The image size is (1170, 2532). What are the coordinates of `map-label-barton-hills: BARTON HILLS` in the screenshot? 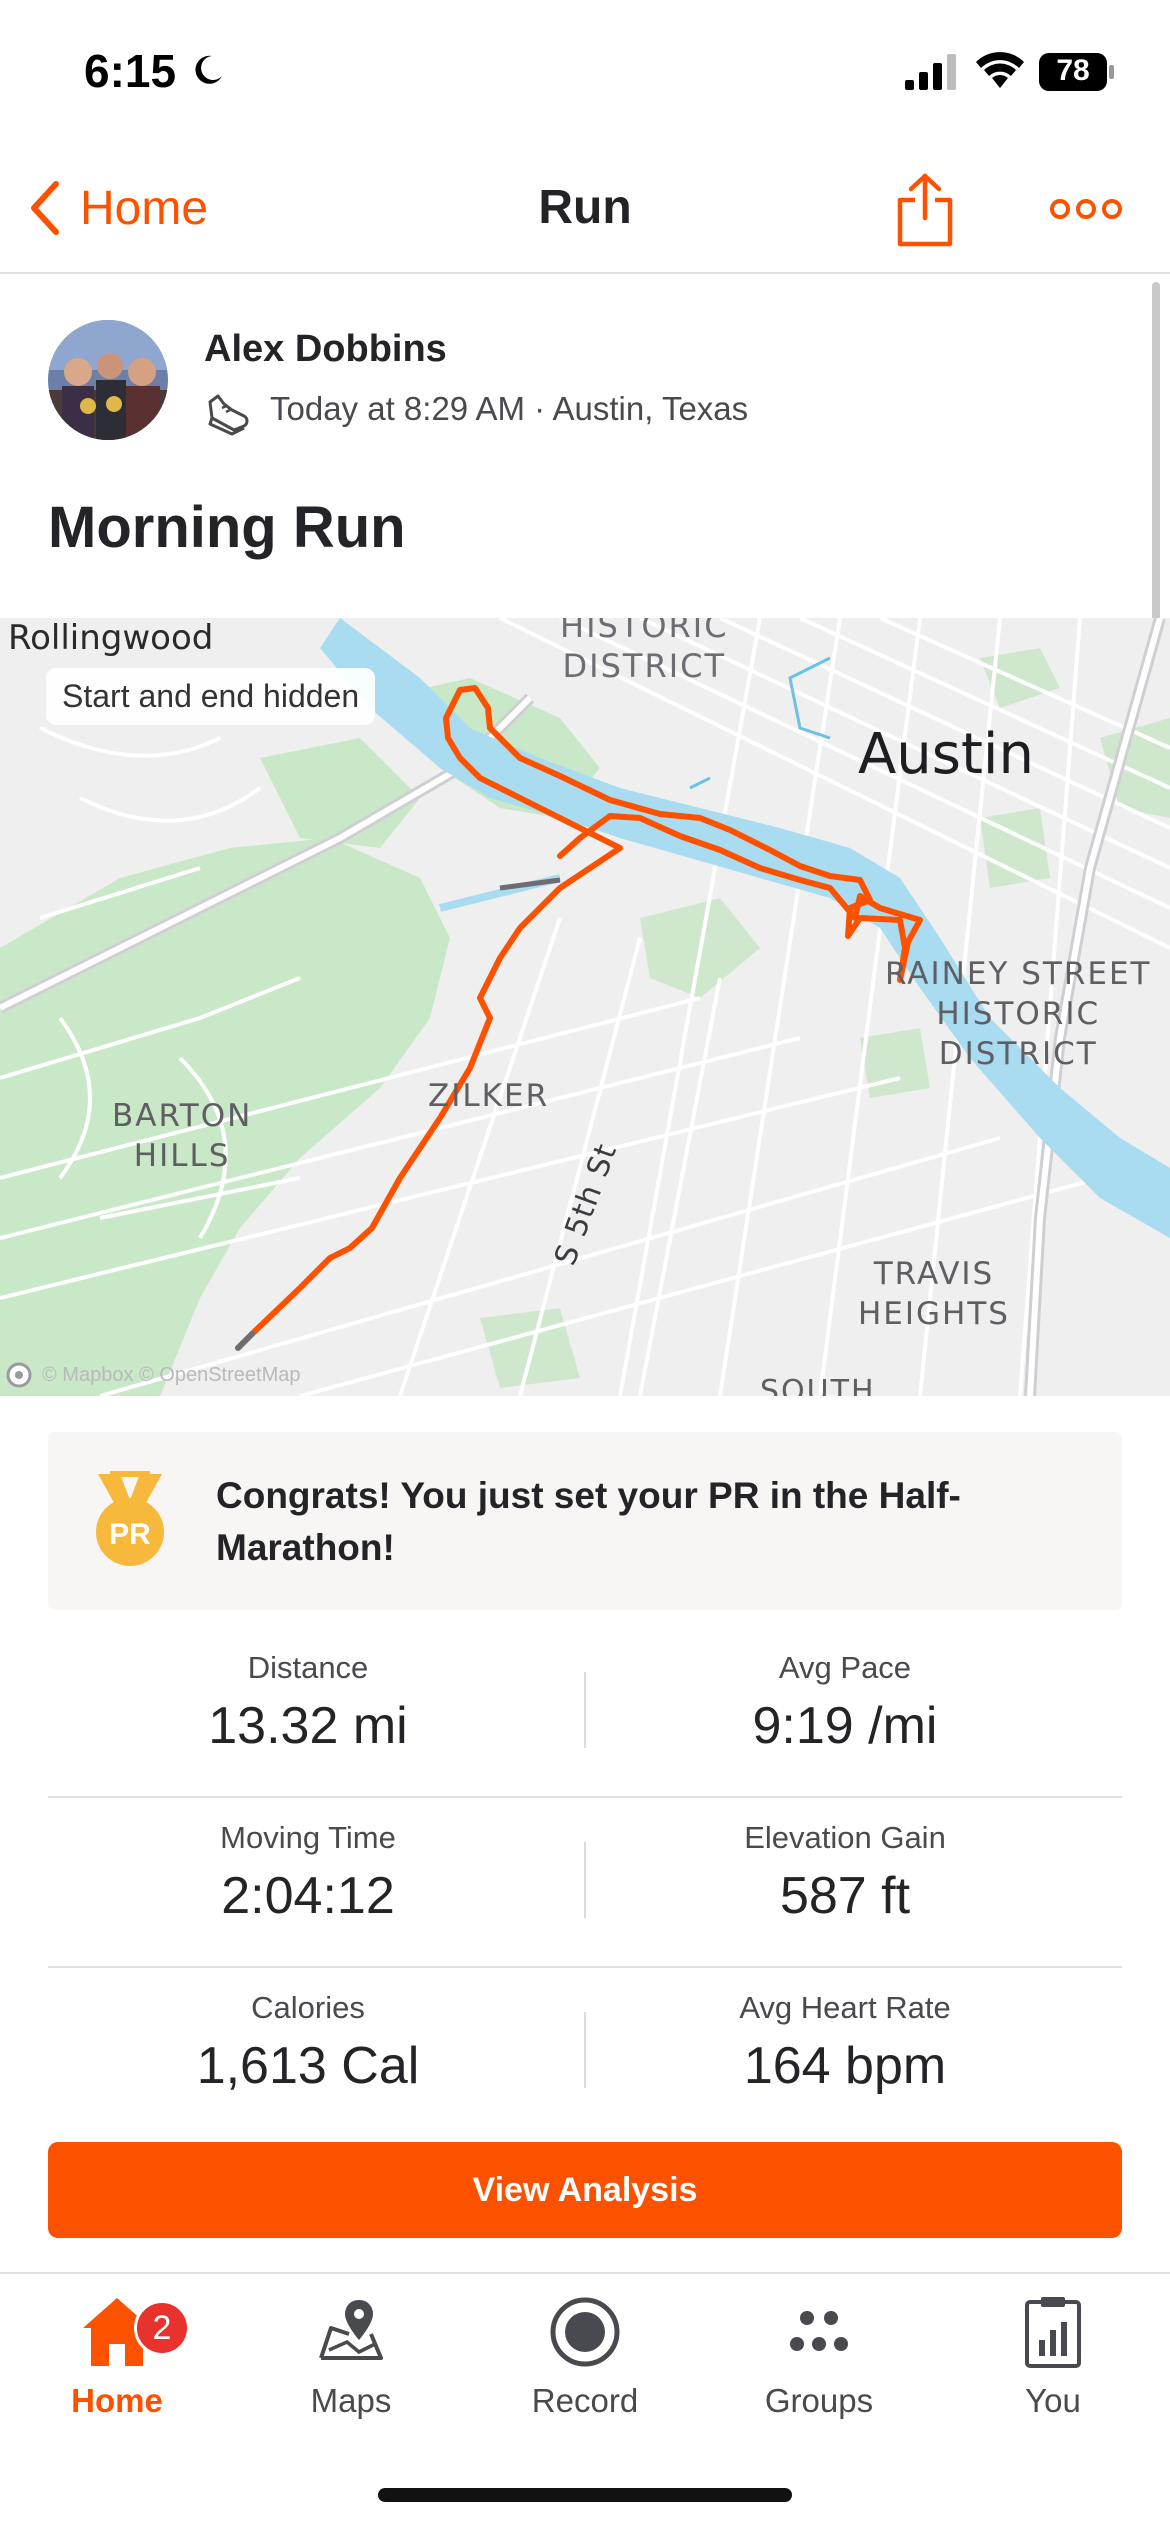 It's located at (182, 1136).